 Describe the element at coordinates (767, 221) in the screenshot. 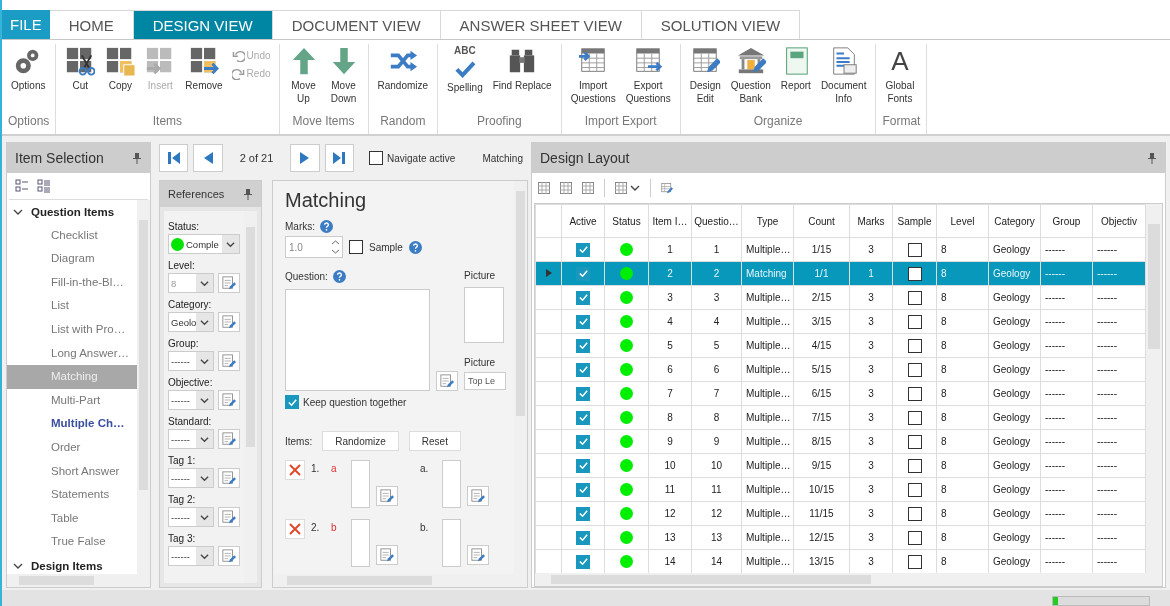

I see `column-header: Type` at that location.